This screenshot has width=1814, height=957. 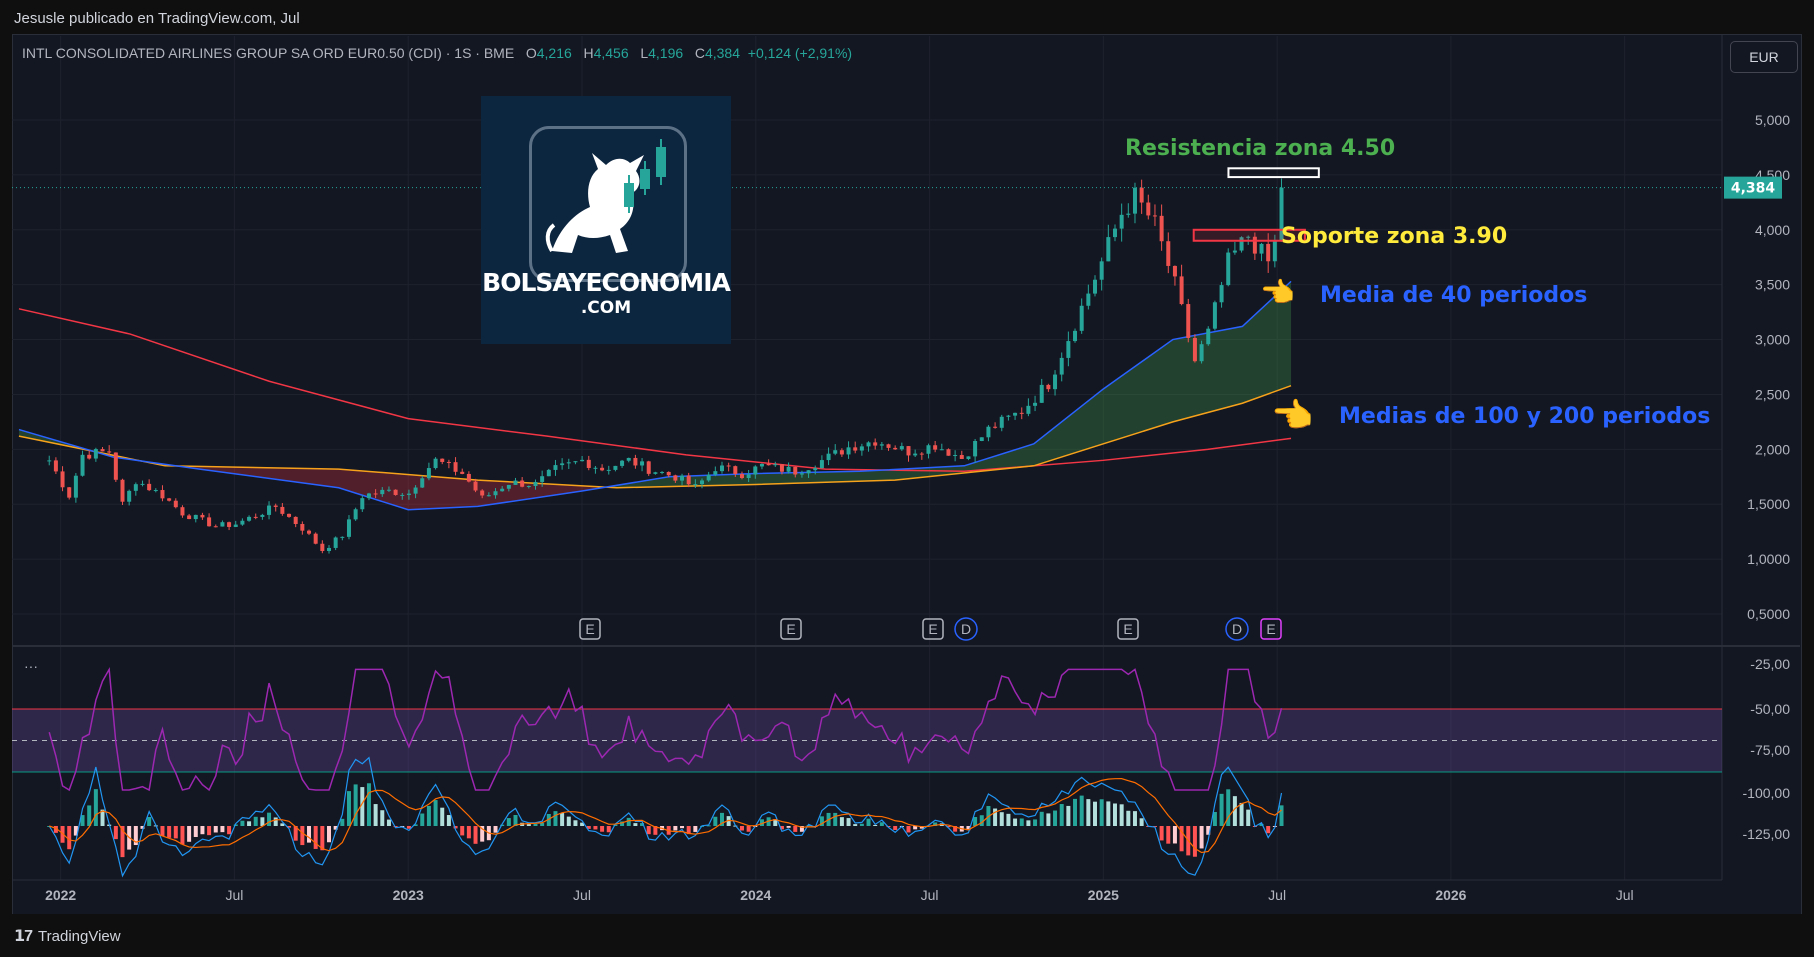 I want to click on currency-button: EUR, so click(x=1764, y=57).